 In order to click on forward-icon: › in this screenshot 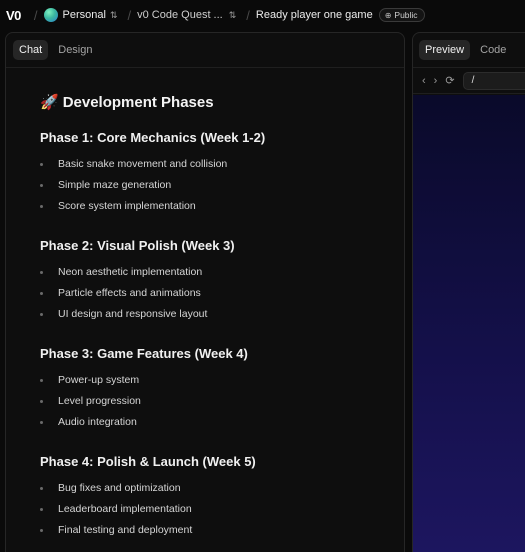, I will do `click(436, 81)`.